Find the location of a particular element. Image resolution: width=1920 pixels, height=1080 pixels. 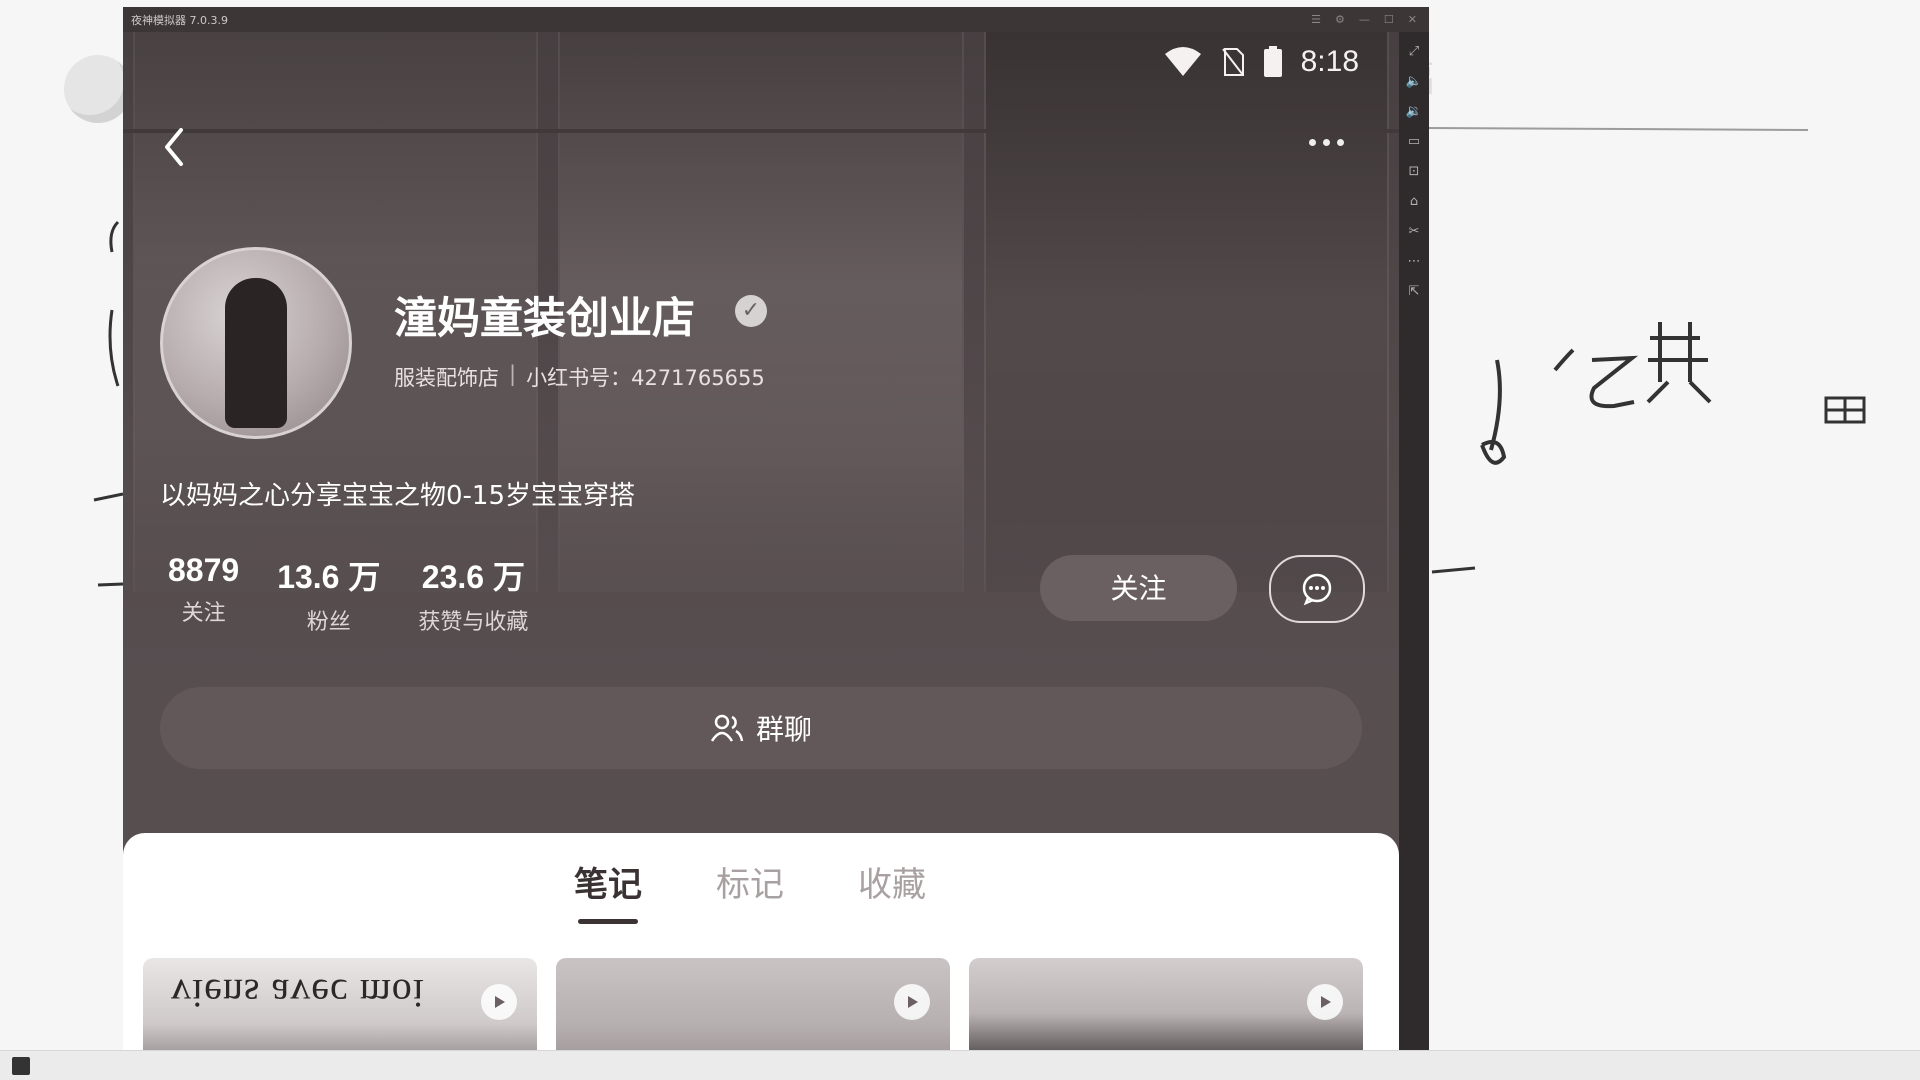

stat-following: 8879 关注 is located at coordinates (203, 594).